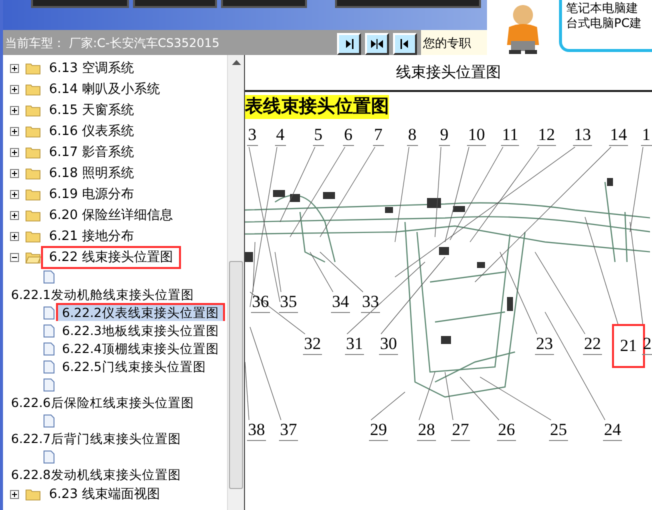 The image size is (652, 510). What do you see at coordinates (104, 494) in the screenshot?
I see `tree-item: 6.23 线束端面视图` at bounding box center [104, 494].